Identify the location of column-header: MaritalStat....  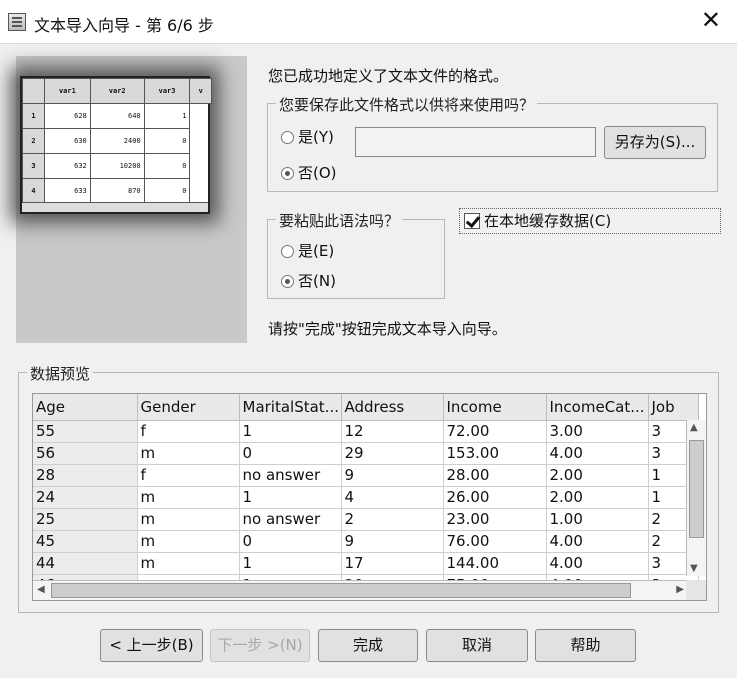
(290, 407).